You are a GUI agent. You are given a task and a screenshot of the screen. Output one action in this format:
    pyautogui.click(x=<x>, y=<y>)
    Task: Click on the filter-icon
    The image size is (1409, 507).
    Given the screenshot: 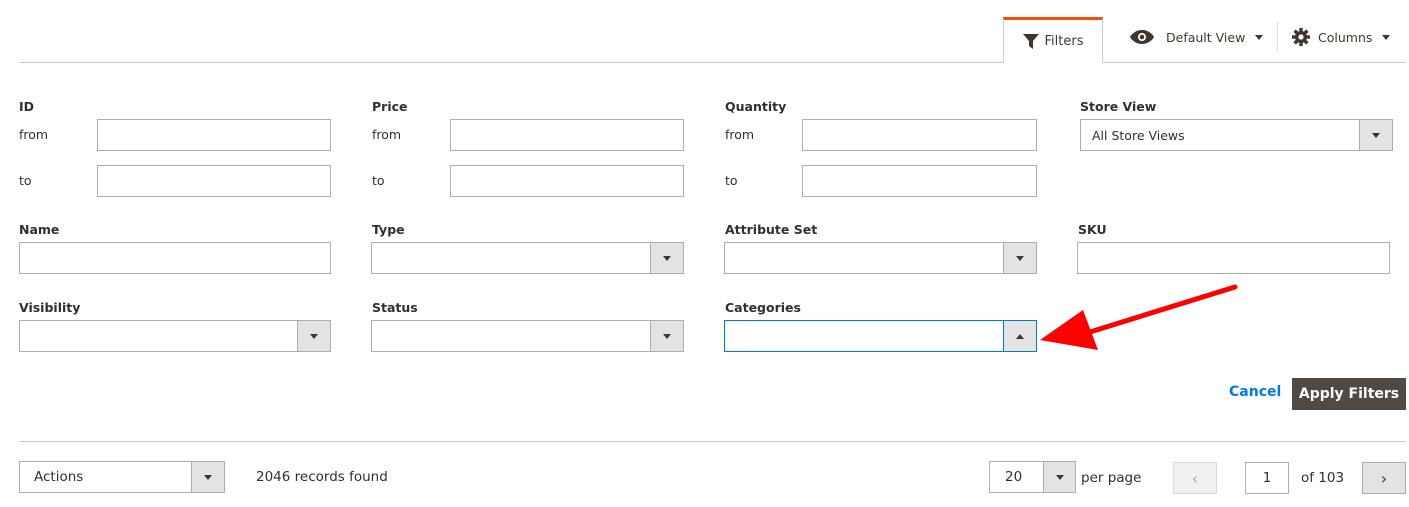 What is the action you would take?
    pyautogui.click(x=1030, y=41)
    